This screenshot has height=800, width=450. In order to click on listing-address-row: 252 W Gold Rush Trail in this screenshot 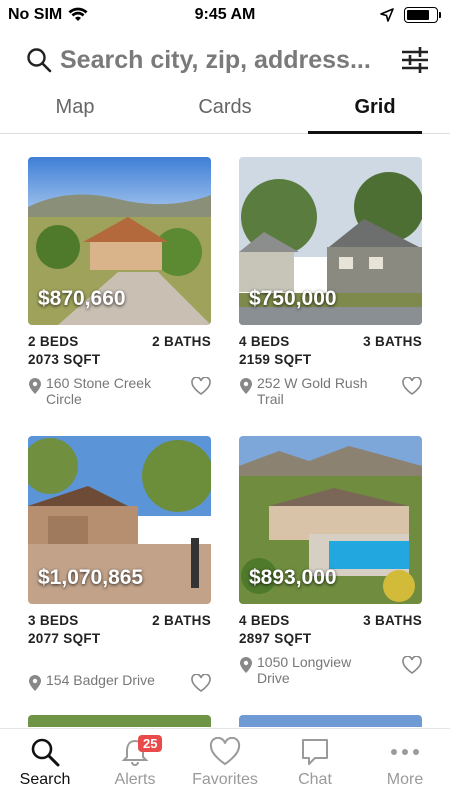, I will do `click(330, 391)`.